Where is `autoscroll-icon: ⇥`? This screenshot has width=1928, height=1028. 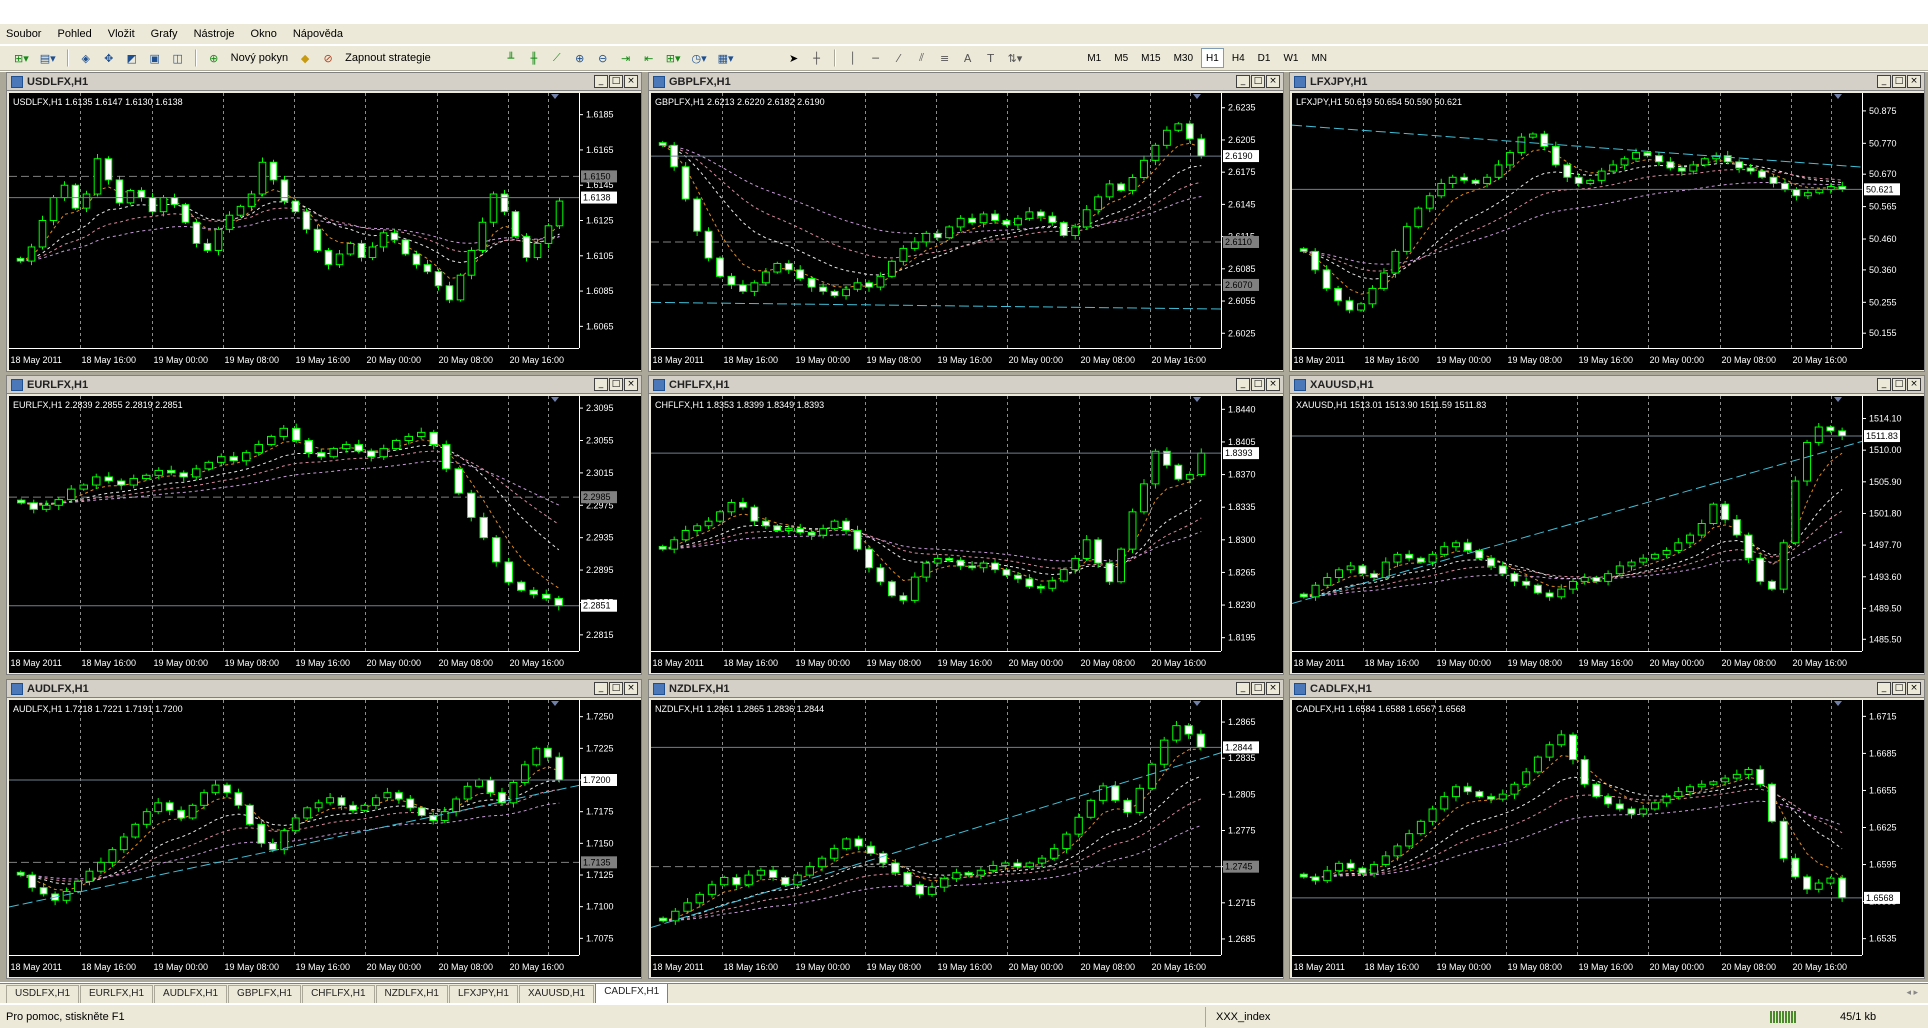
autoscroll-icon: ⇥ is located at coordinates (626, 58).